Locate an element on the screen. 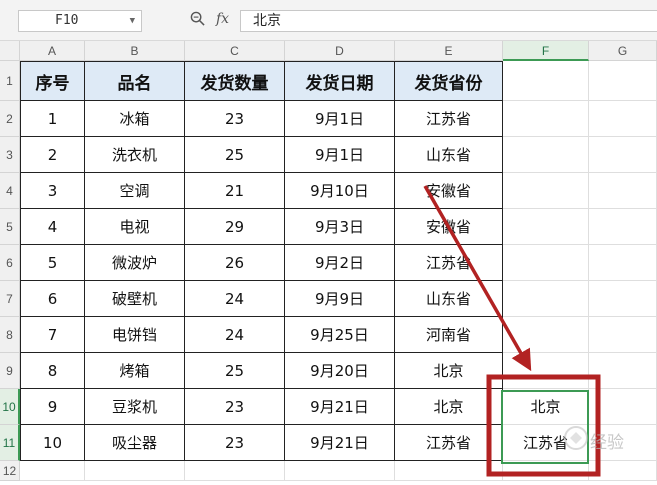 The height and width of the screenshot is (485, 657). table-cell: 1 is located at coordinates (52, 119).